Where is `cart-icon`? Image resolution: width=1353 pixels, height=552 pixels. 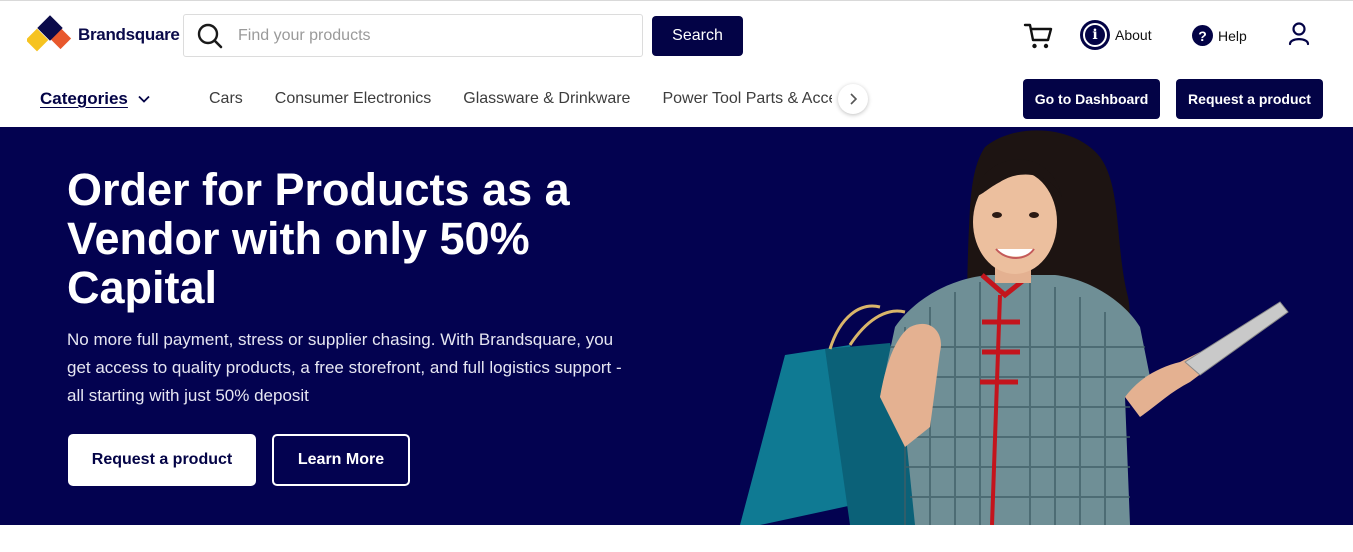
cart-icon is located at coordinates (1038, 38).